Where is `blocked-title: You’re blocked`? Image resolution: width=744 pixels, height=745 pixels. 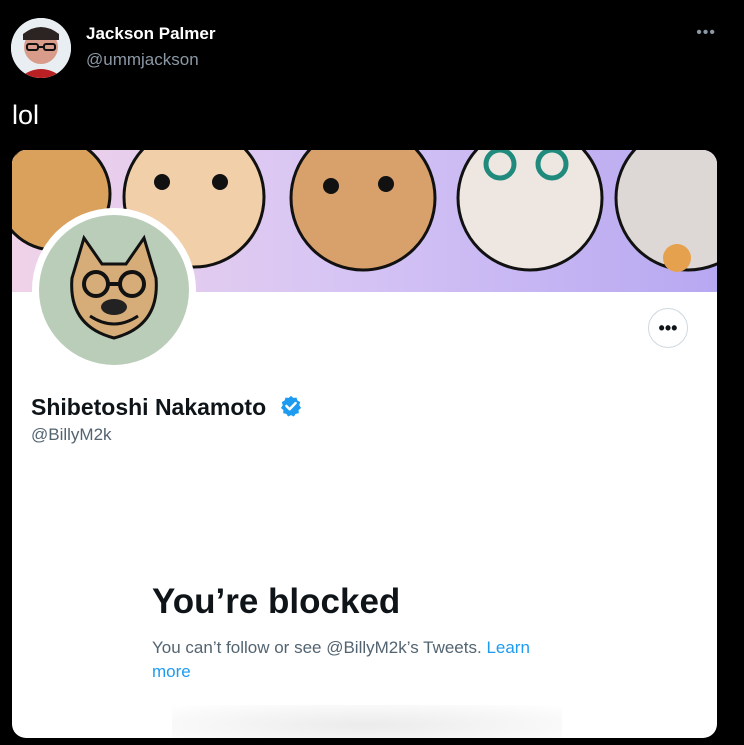 blocked-title: You’re blocked is located at coordinates (276, 601).